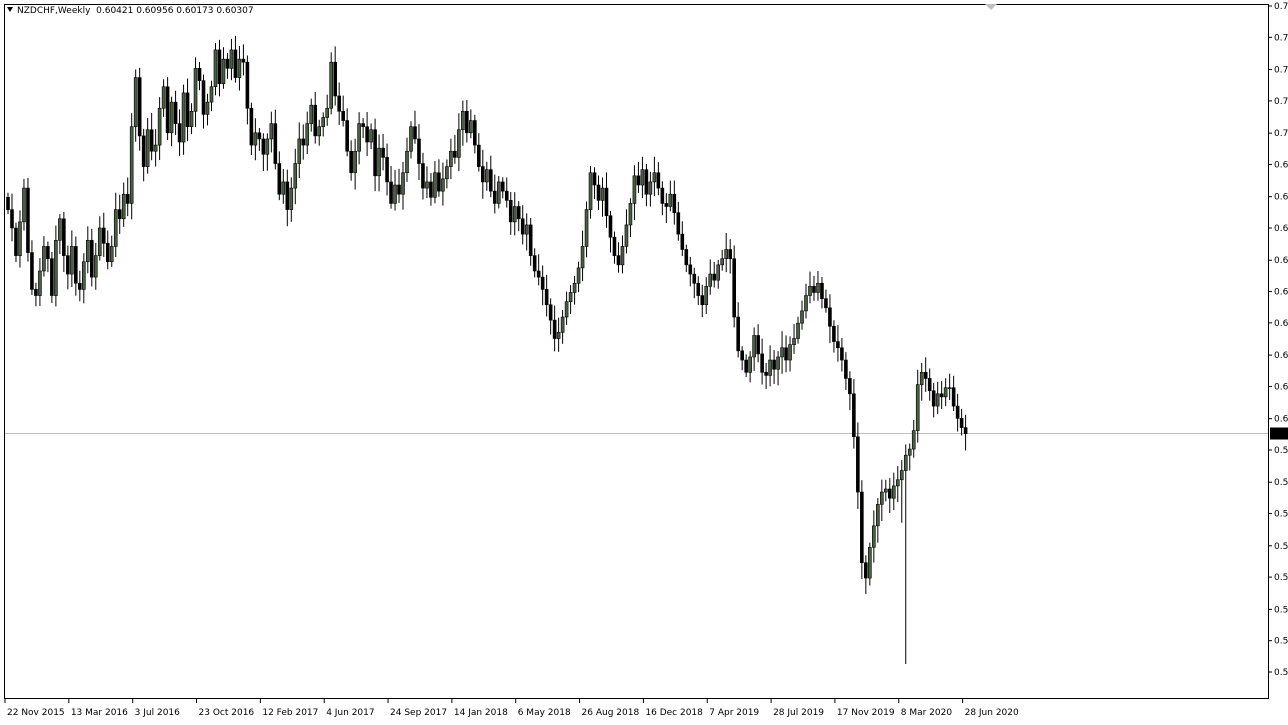 Image resolution: width=1288 pixels, height=725 pixels. Describe the element at coordinates (992, 713) in the screenshot. I see `x-tick-label: 28 Jun 2020` at that location.